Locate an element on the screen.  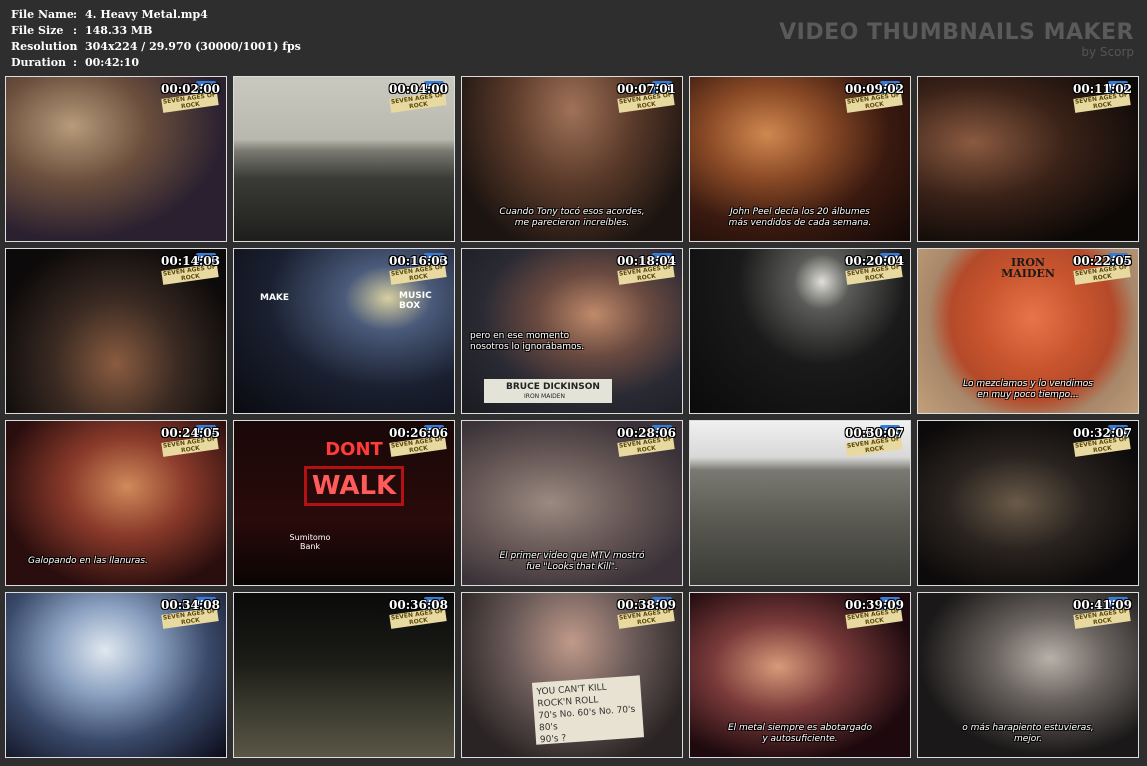
video-thumbnail: VH1 SEVEN AGES OF ROCK 00:30:07 is located at coordinates (800, 503).